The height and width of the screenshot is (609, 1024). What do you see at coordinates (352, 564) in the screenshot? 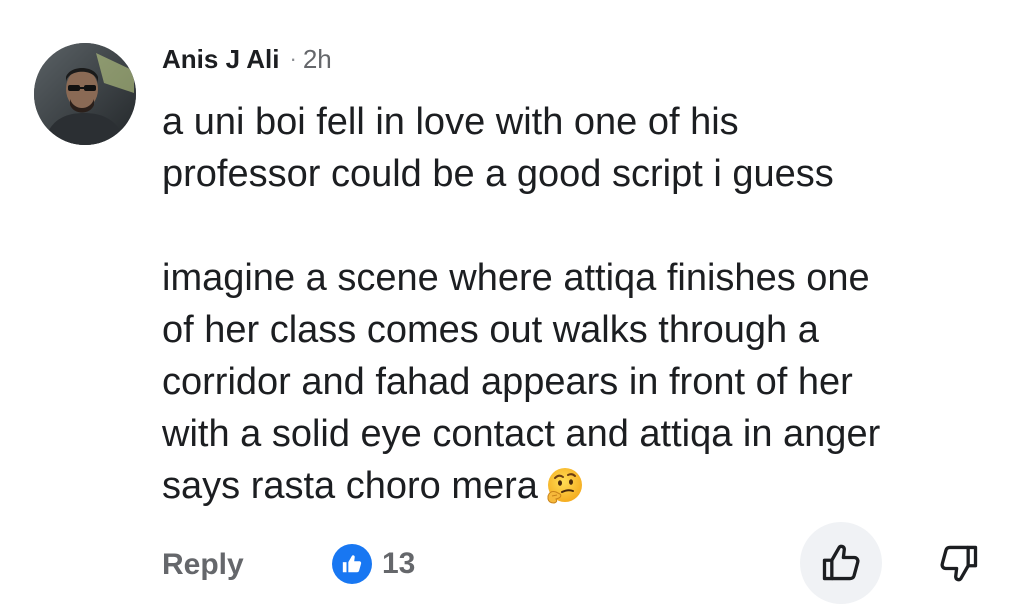
I see `like-reaction-icon` at bounding box center [352, 564].